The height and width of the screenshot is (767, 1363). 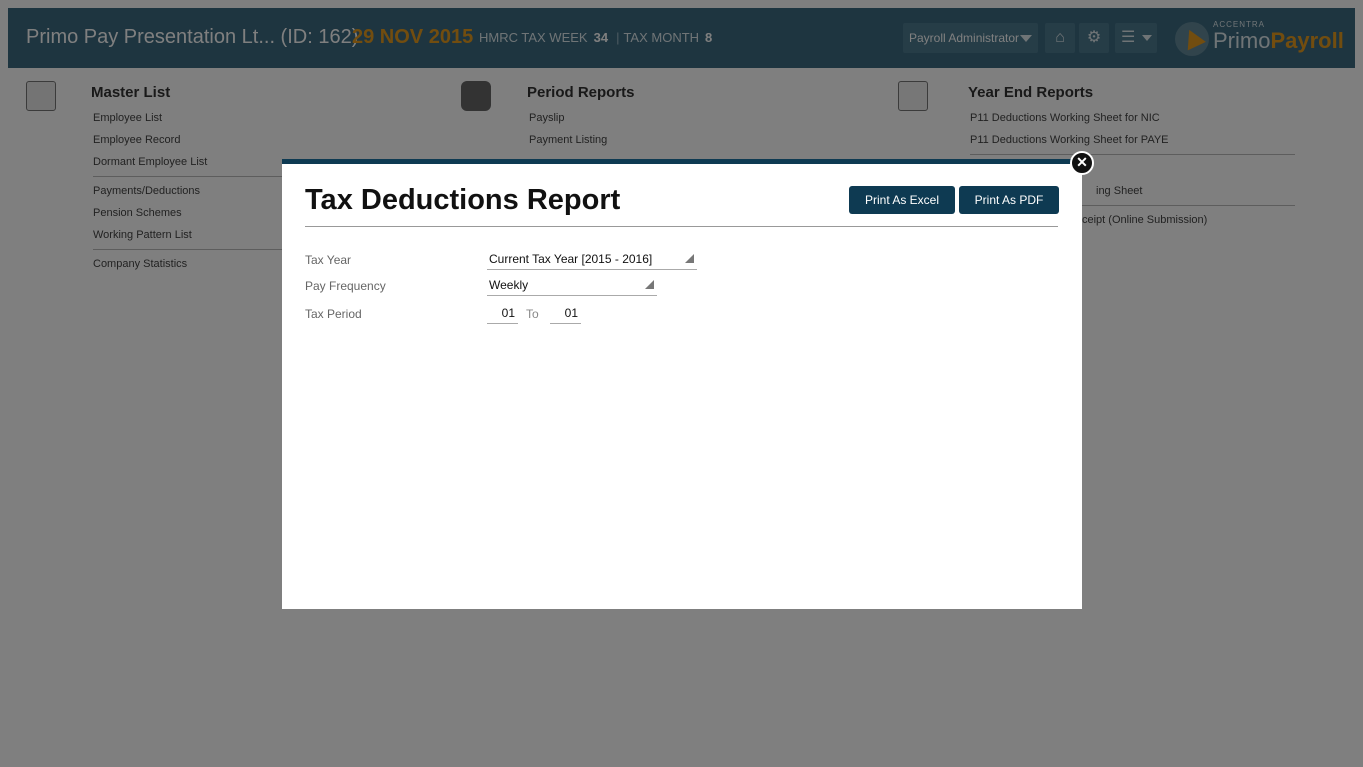 What do you see at coordinates (328, 260) in the screenshot?
I see `tax-year-label: Tax Year` at bounding box center [328, 260].